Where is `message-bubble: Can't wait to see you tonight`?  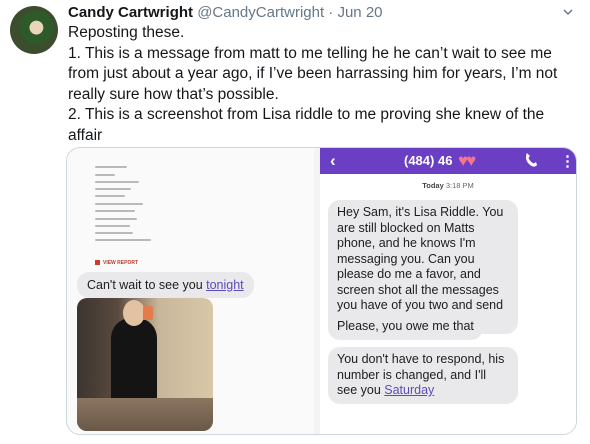 message-bubble: Can't wait to see you tonight is located at coordinates (165, 285).